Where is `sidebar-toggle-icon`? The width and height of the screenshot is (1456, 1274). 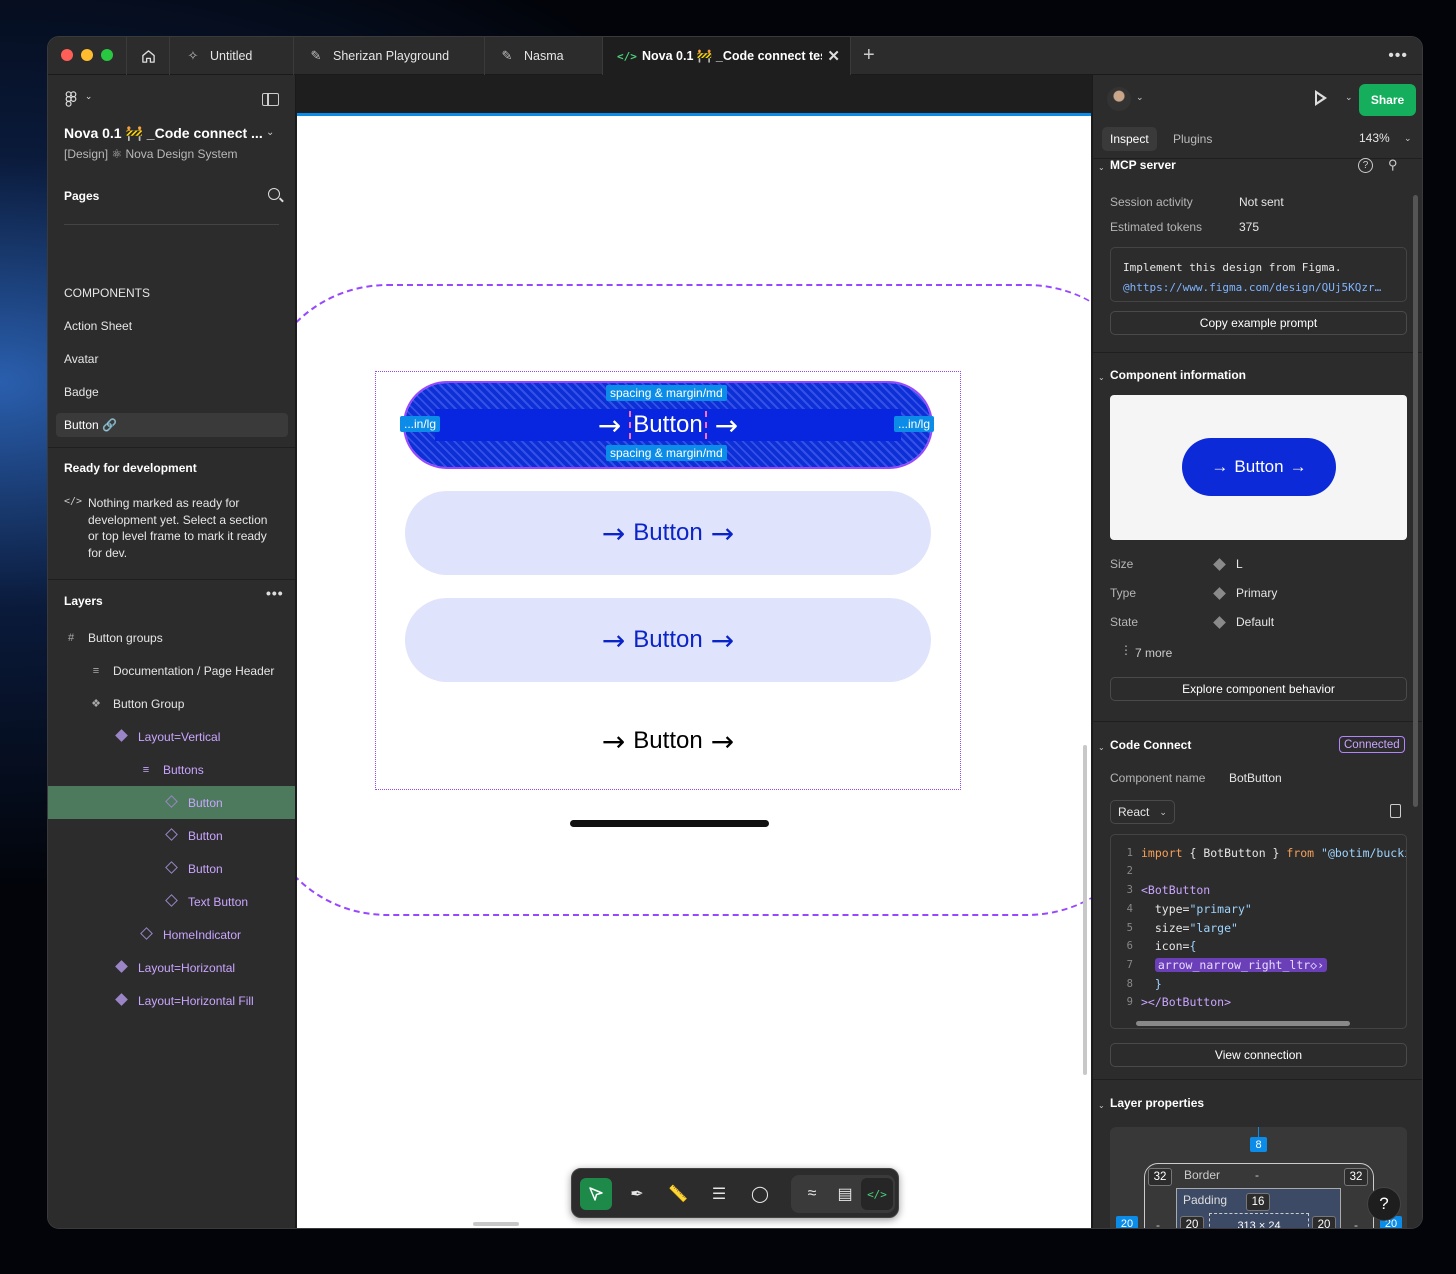 sidebar-toggle-icon is located at coordinates (270, 99).